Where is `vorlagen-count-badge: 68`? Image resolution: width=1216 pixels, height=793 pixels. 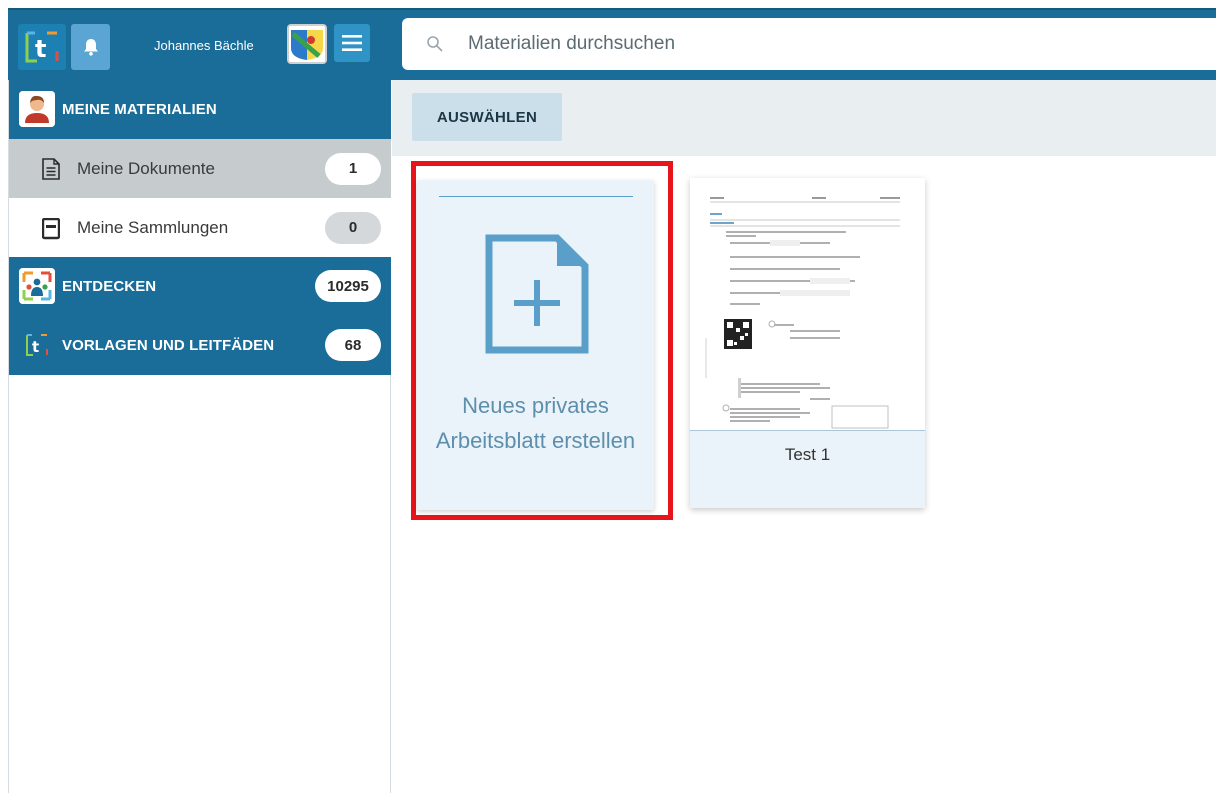
vorlagen-count-badge: 68 is located at coordinates (353, 345).